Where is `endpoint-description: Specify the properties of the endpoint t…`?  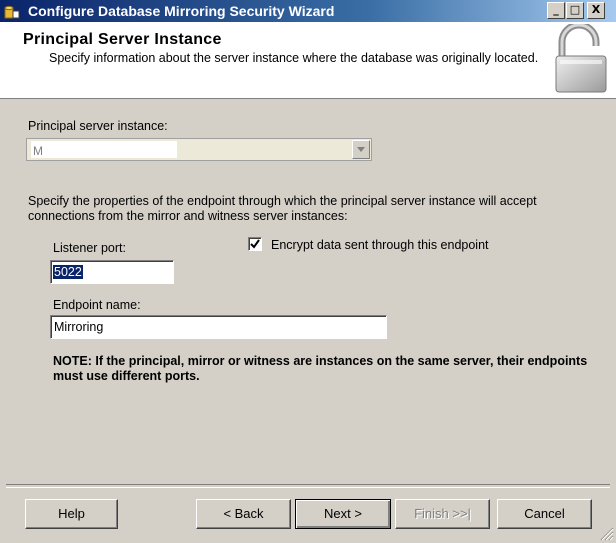 endpoint-description: Specify the properties of the endpoint t… is located at coordinates (282, 208).